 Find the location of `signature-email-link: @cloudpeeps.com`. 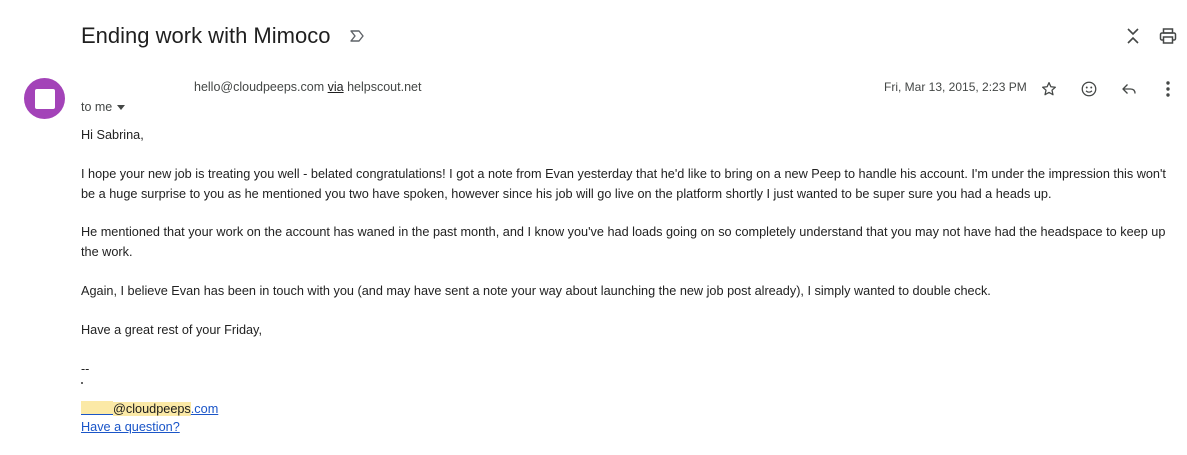

signature-email-link: @cloudpeeps.com is located at coordinates (149, 408).